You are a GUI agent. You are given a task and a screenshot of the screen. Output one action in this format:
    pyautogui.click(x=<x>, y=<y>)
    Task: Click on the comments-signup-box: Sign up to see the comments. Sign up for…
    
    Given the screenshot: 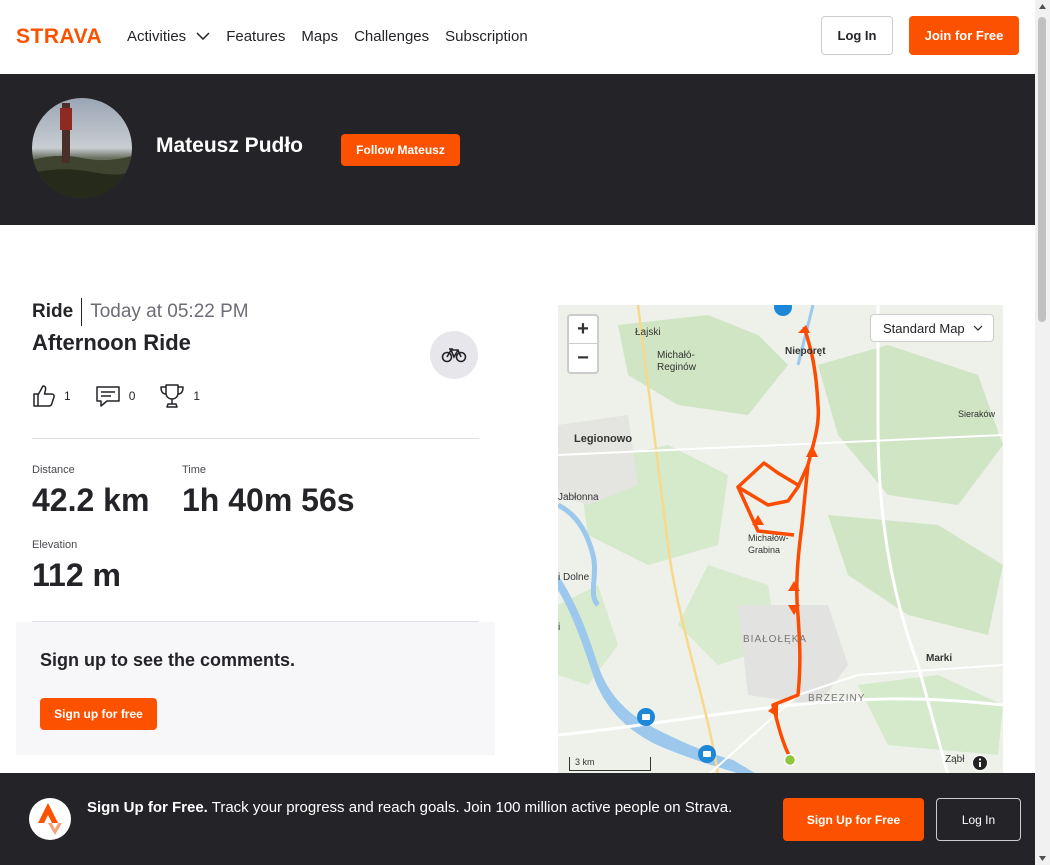 What is the action you would take?
    pyautogui.click(x=255, y=688)
    